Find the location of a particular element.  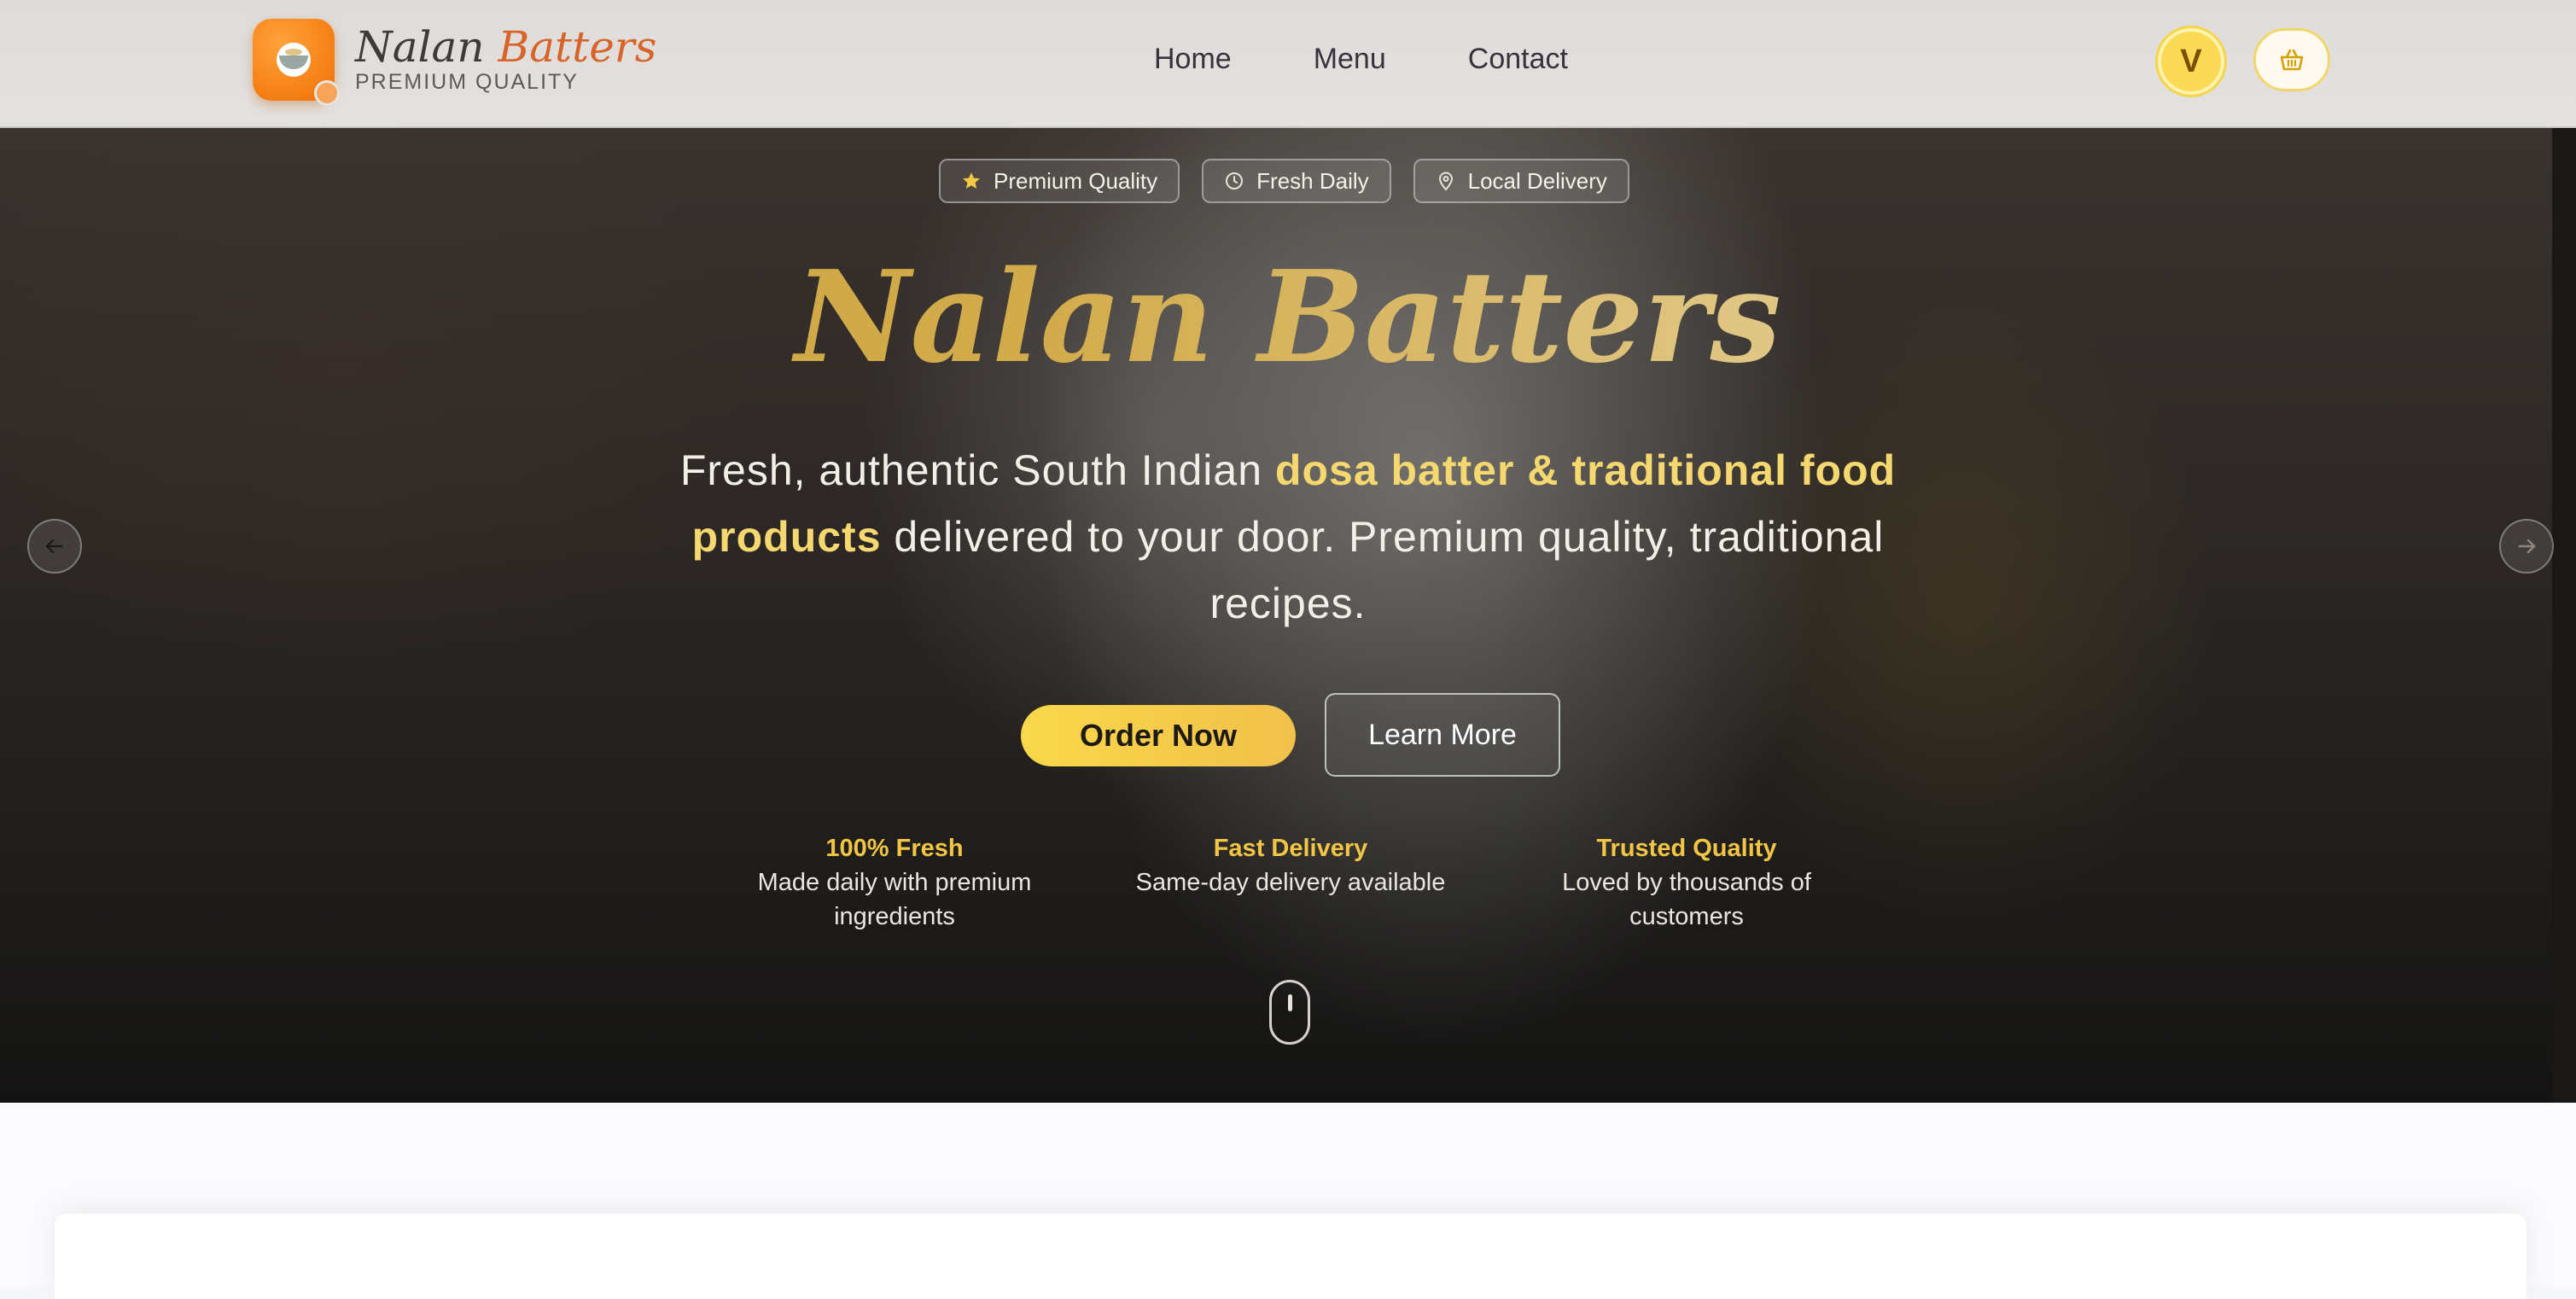

badge-premium-quality: Premium Quality is located at coordinates (1059, 181).